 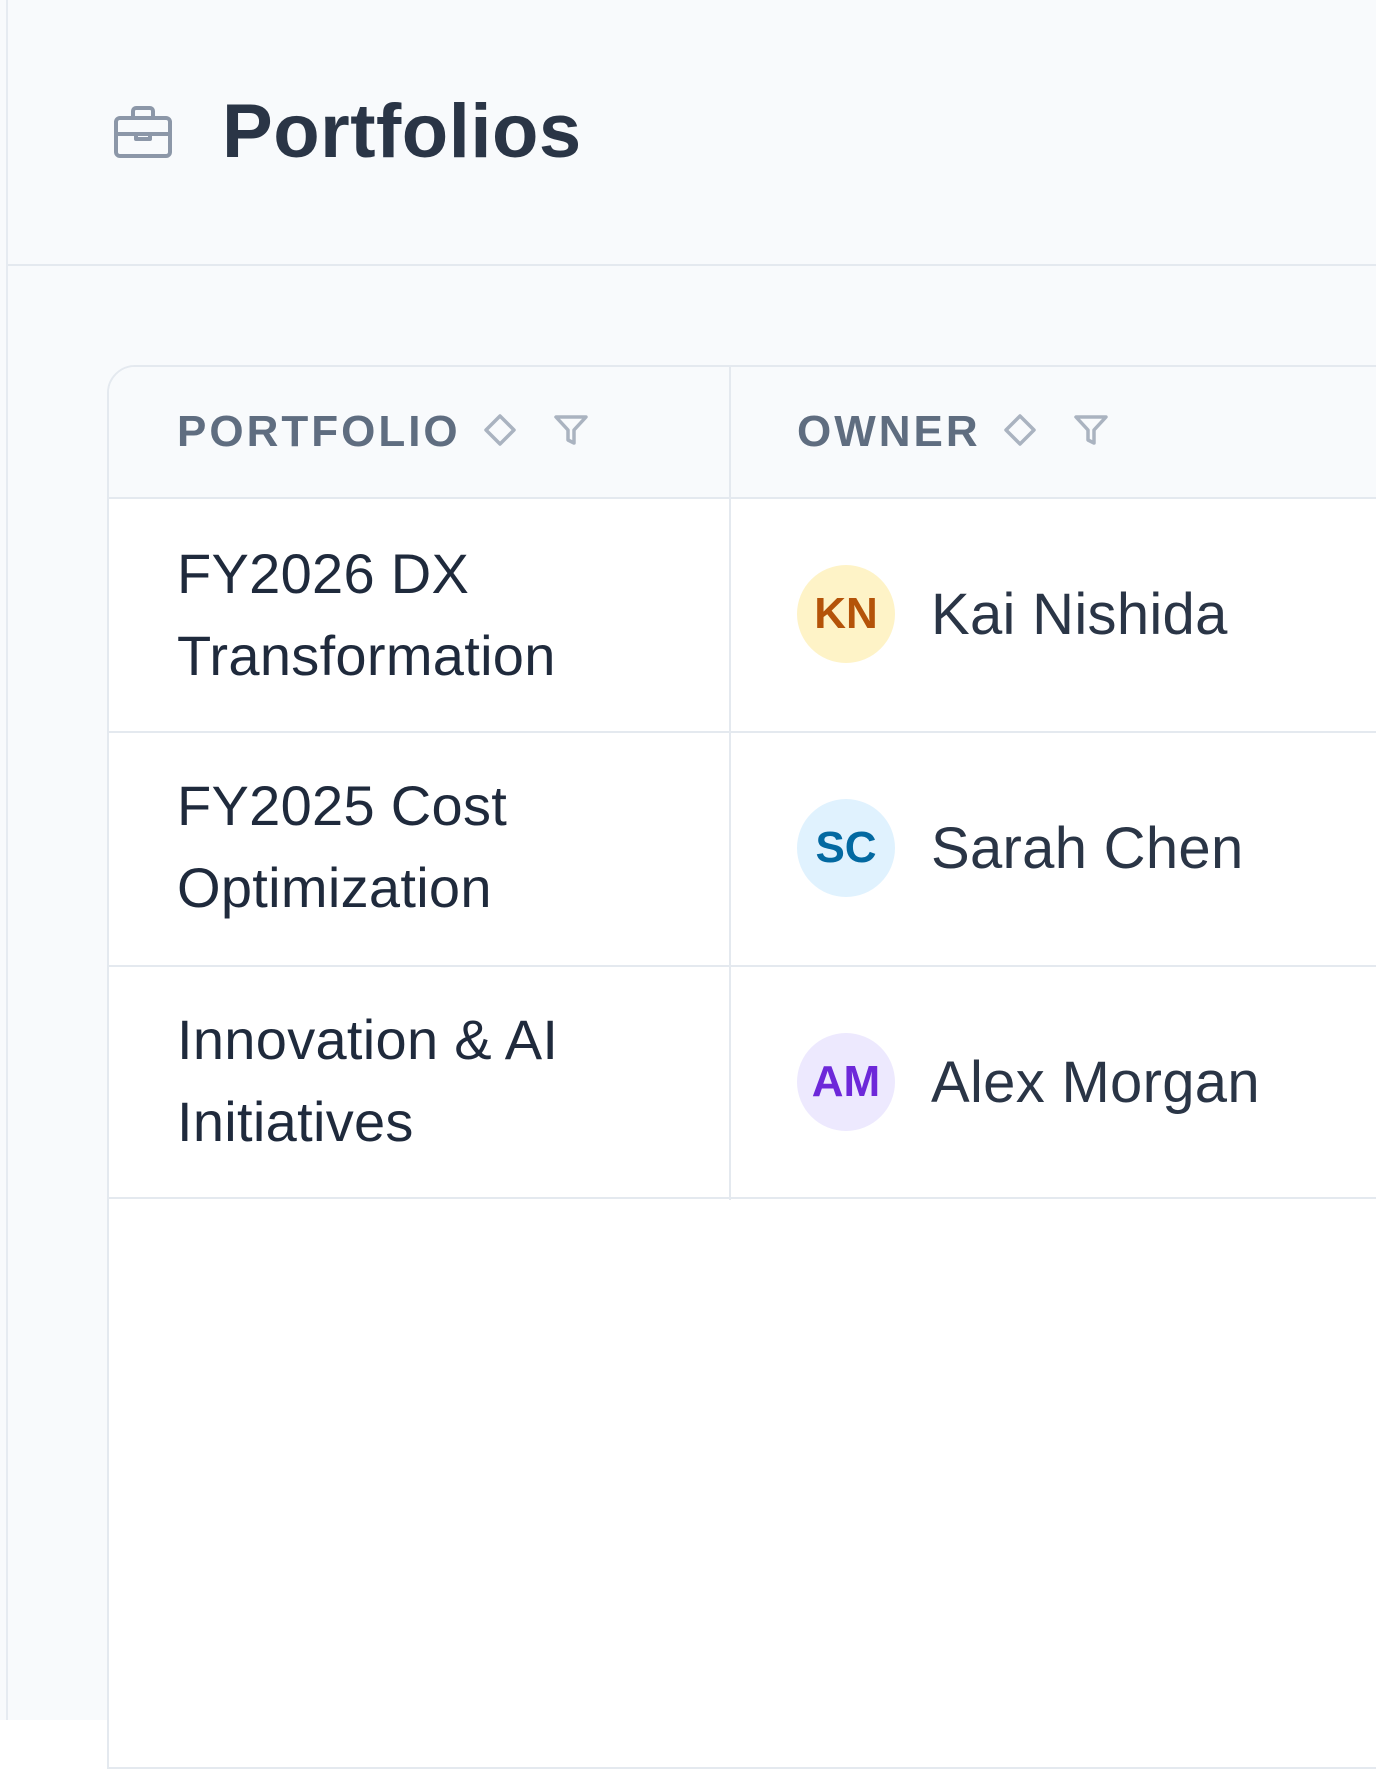 What do you see at coordinates (1095, 1082) in the screenshot?
I see `owner-name: Alex Morgan` at bounding box center [1095, 1082].